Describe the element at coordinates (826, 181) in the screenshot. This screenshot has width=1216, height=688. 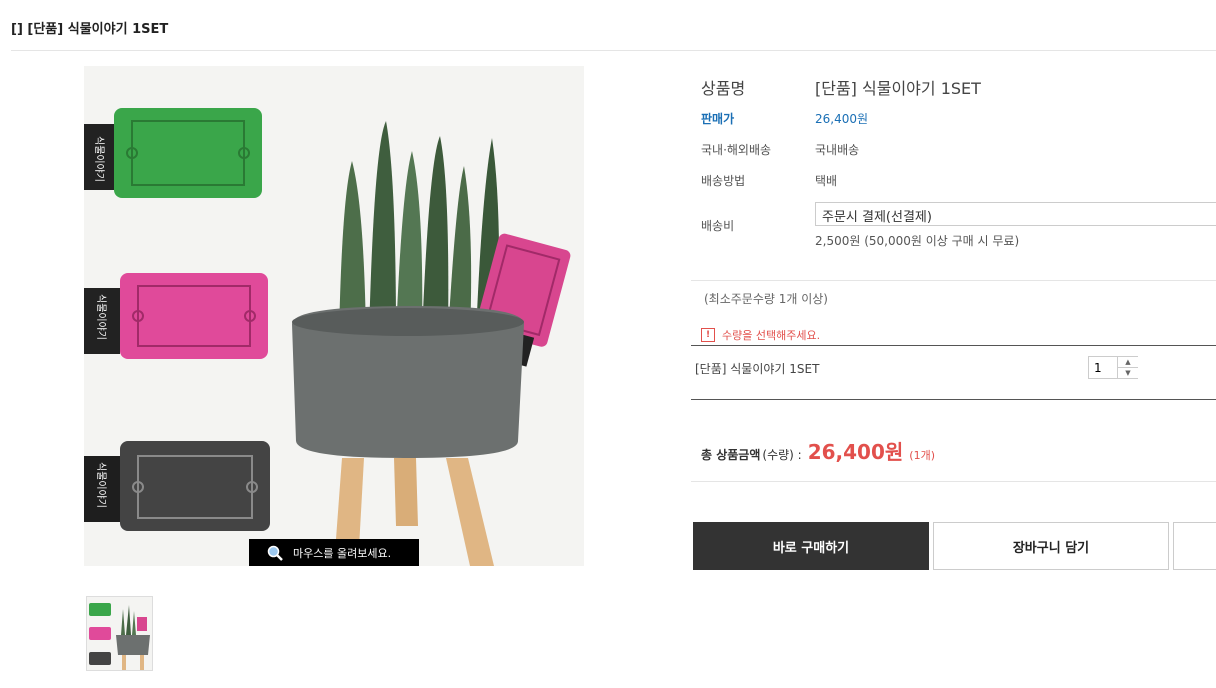
I see `shipping-method-value: 택배` at that location.